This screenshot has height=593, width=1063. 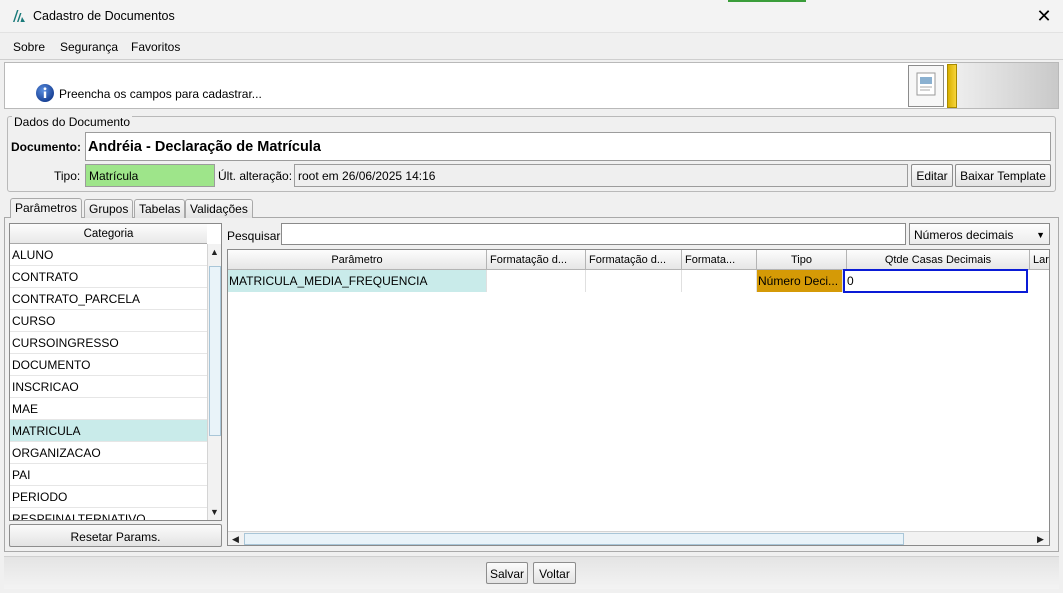 I want to click on menu-item-favoritos: Favoritos, so click(x=155, y=47).